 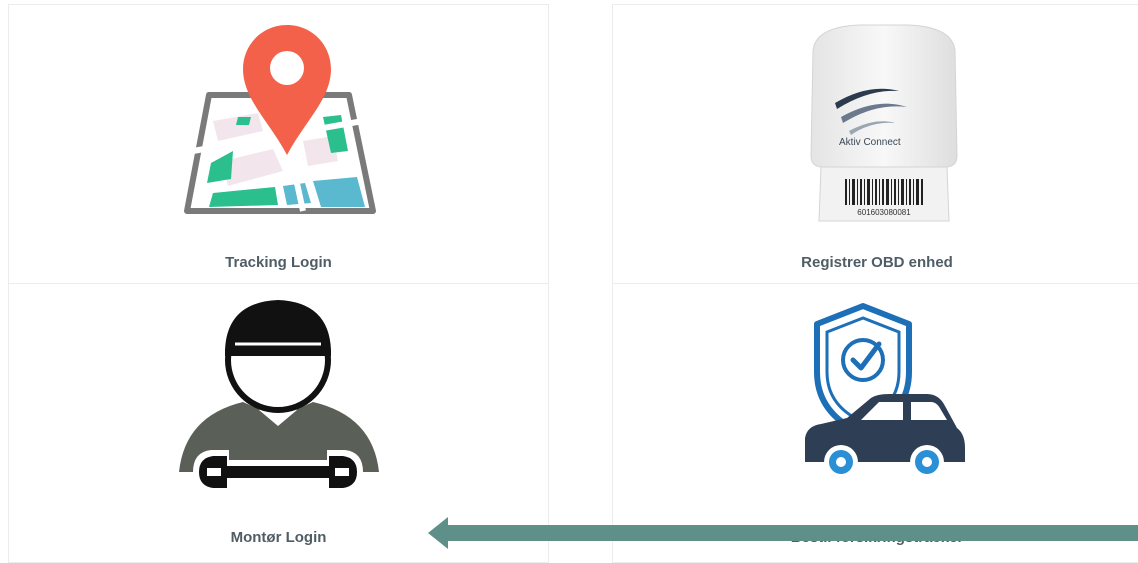 I want to click on map-pin-icon, so click(x=280, y=119).